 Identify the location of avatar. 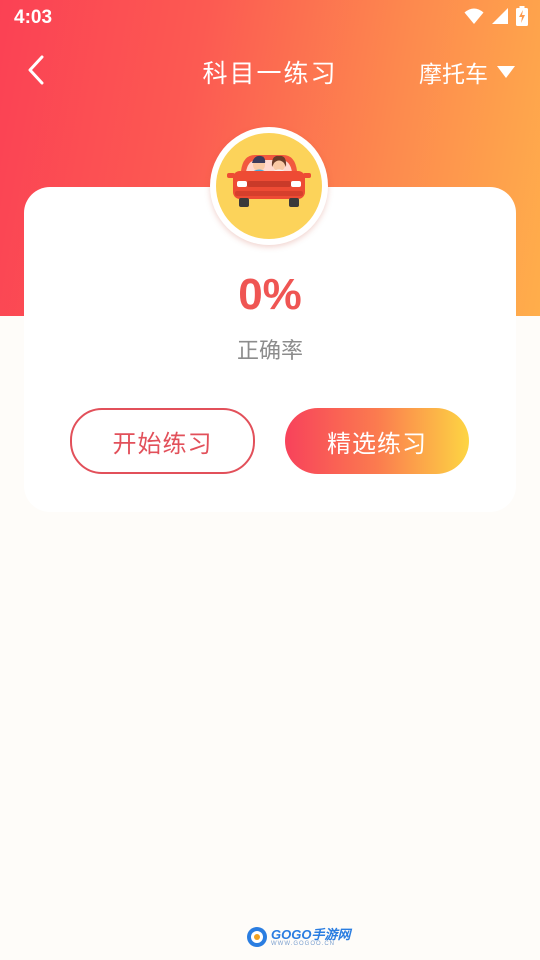
(269, 186).